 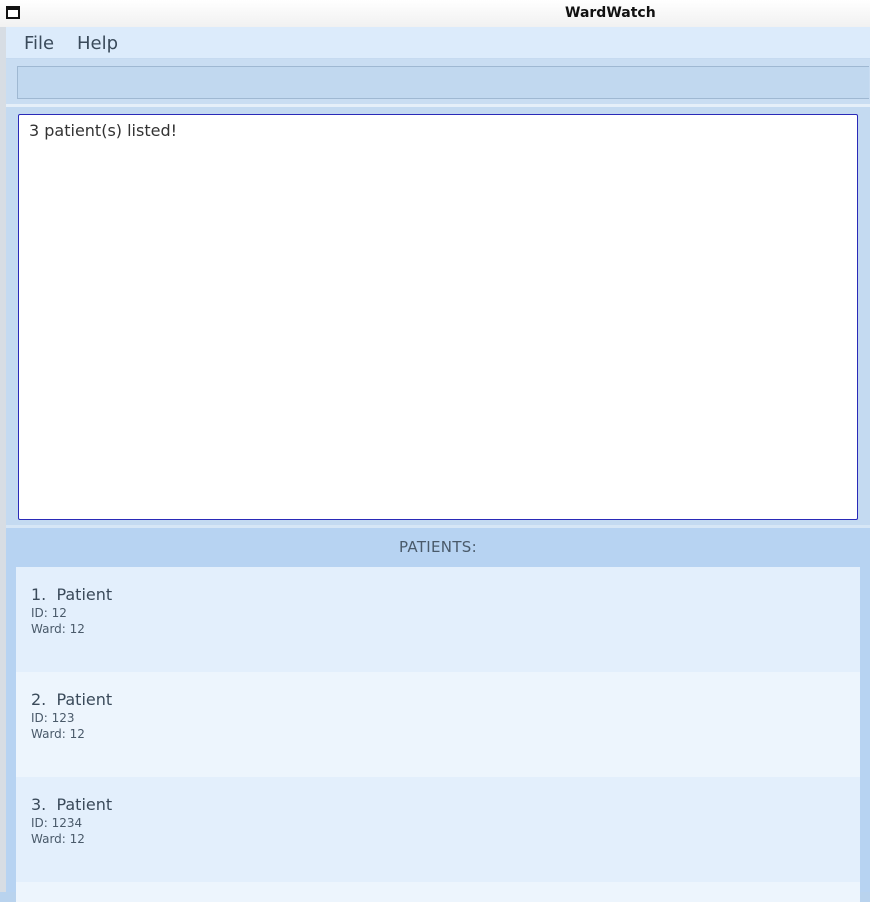 What do you see at coordinates (438, 547) in the screenshot?
I see `patient-list-header: PATIENTS:` at bounding box center [438, 547].